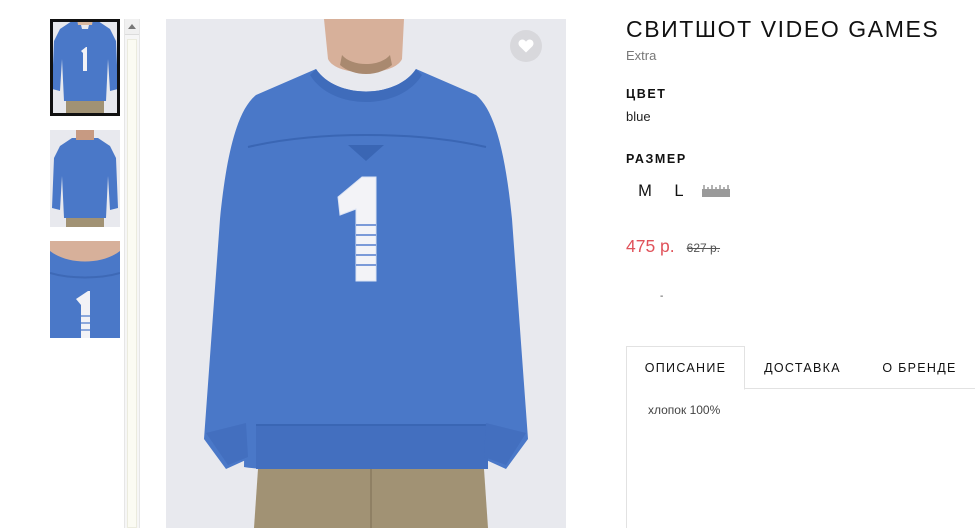 The height and width of the screenshot is (528, 975). I want to click on thumbnail-front, so click(85, 67).